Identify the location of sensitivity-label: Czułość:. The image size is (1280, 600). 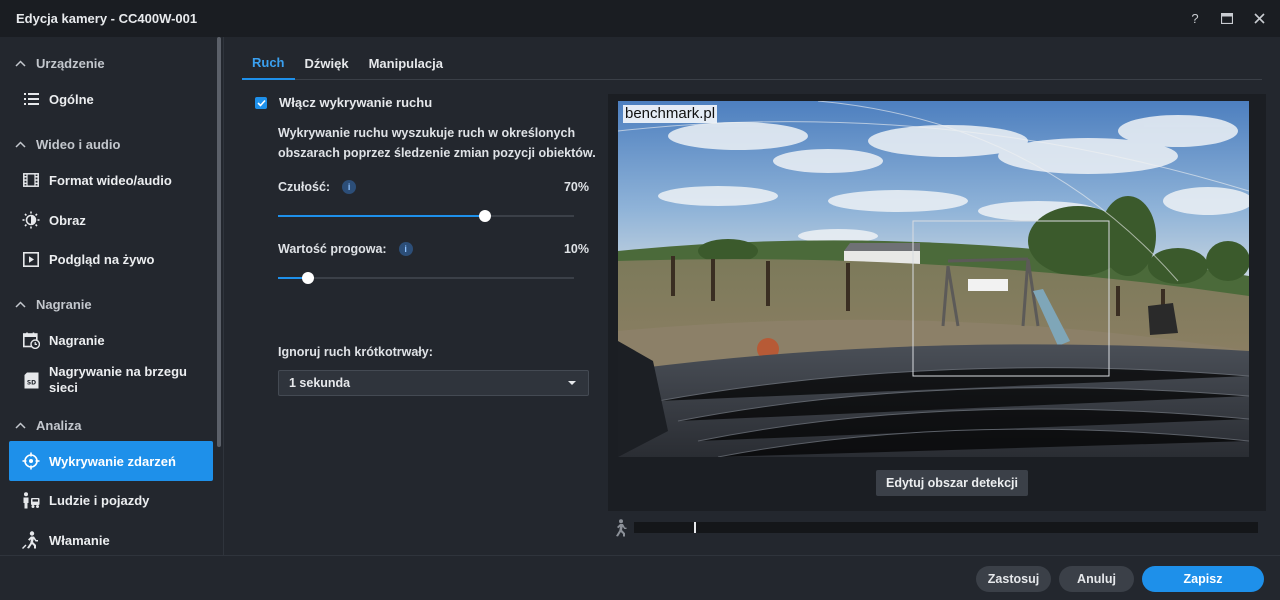
(304, 187).